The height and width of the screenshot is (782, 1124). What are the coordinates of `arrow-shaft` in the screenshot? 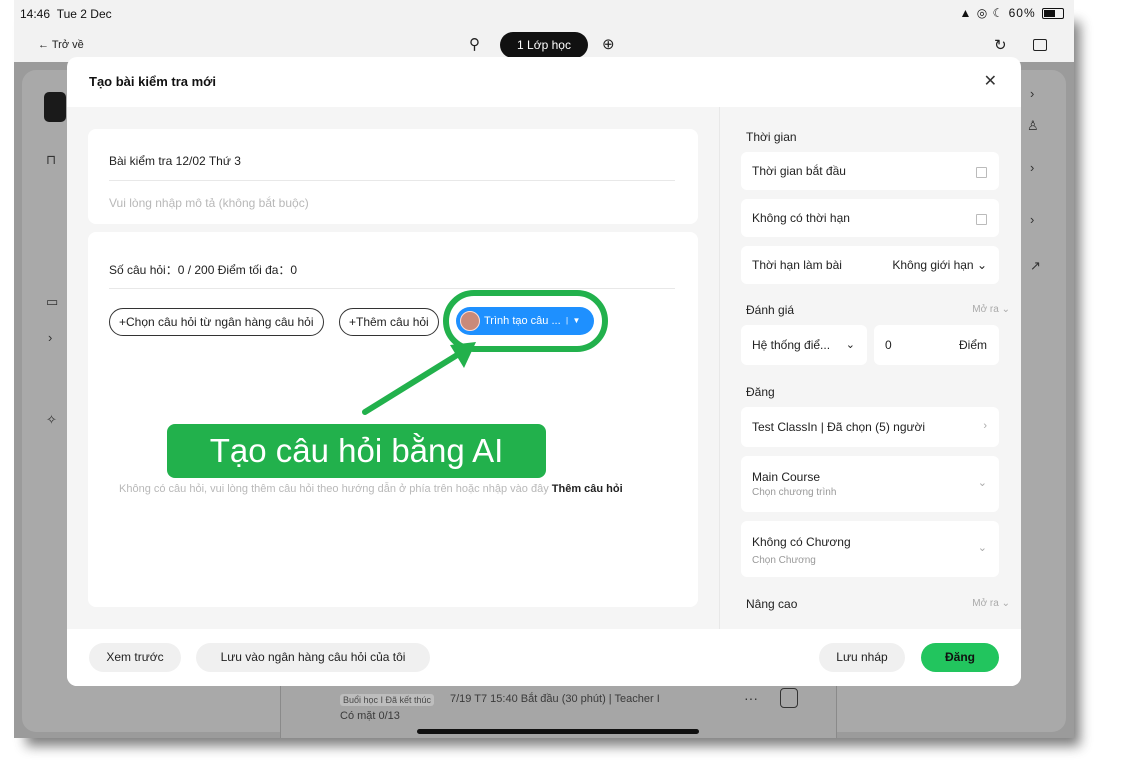 It's located at (413, 382).